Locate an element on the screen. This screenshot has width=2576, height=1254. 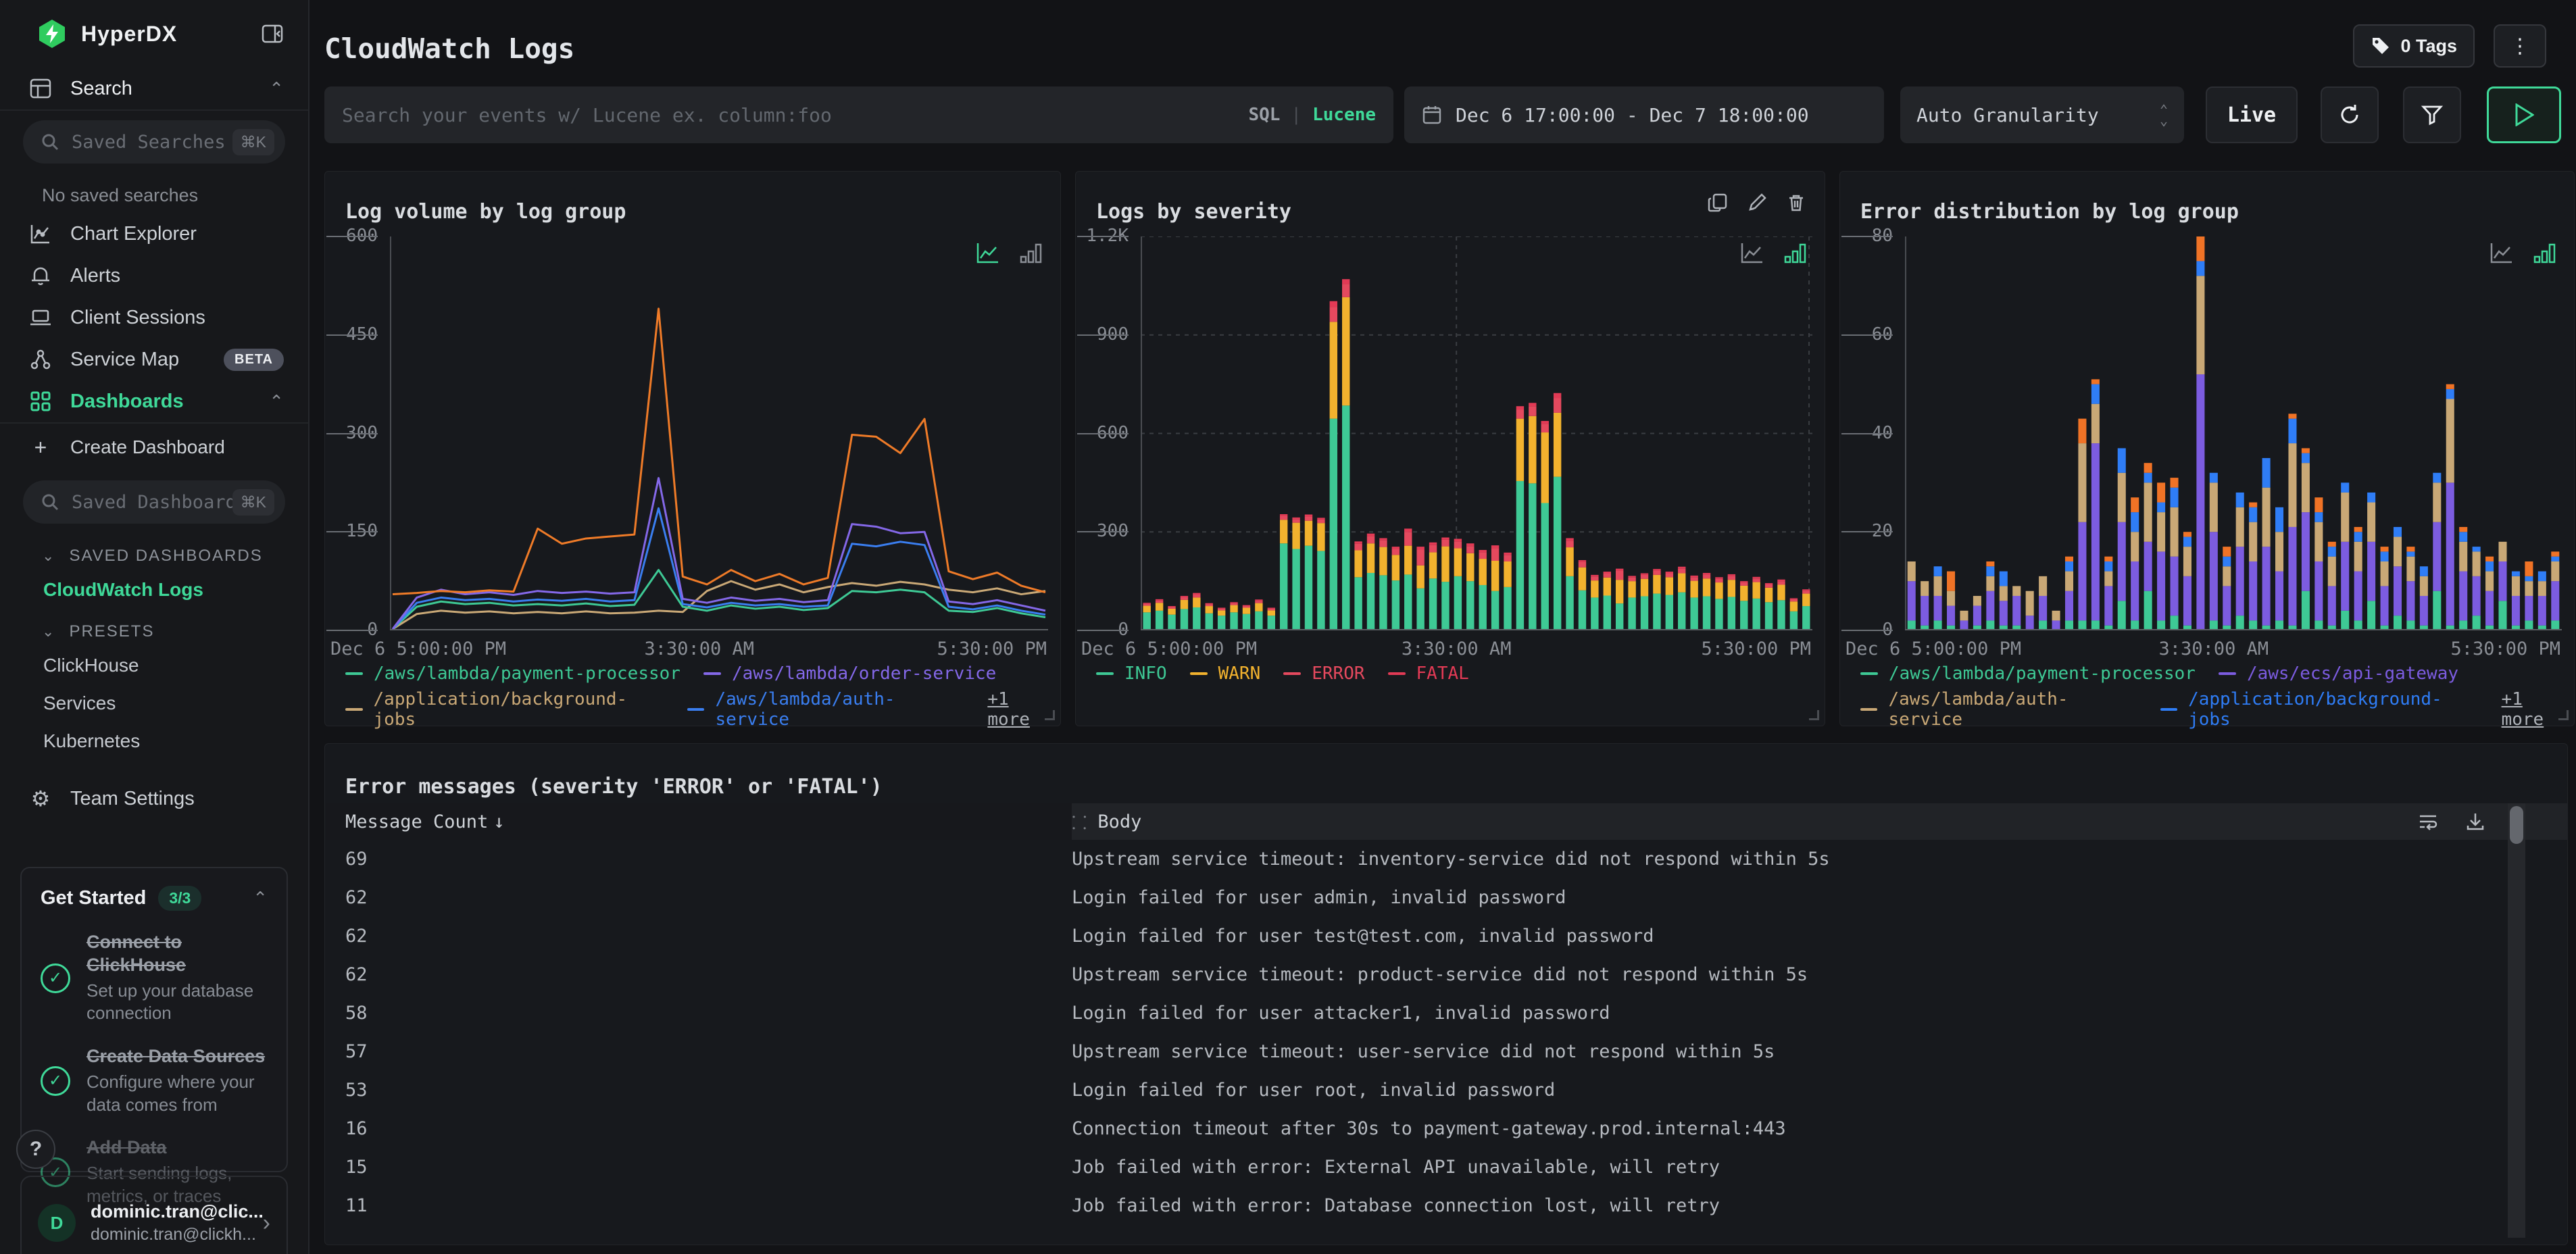
sidebar-preset-services: Services is located at coordinates (154, 703).